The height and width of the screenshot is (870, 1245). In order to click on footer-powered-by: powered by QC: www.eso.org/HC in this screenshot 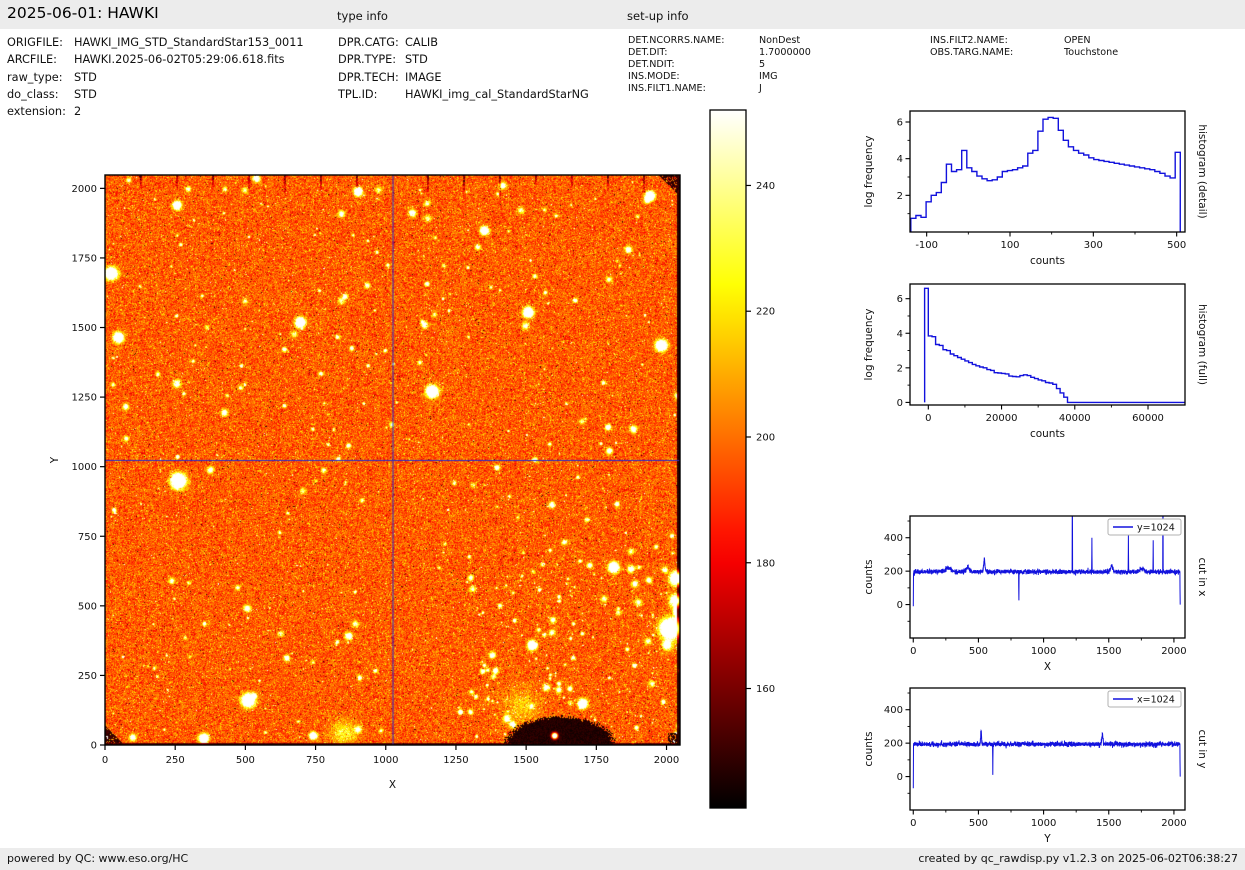, I will do `click(98, 858)`.